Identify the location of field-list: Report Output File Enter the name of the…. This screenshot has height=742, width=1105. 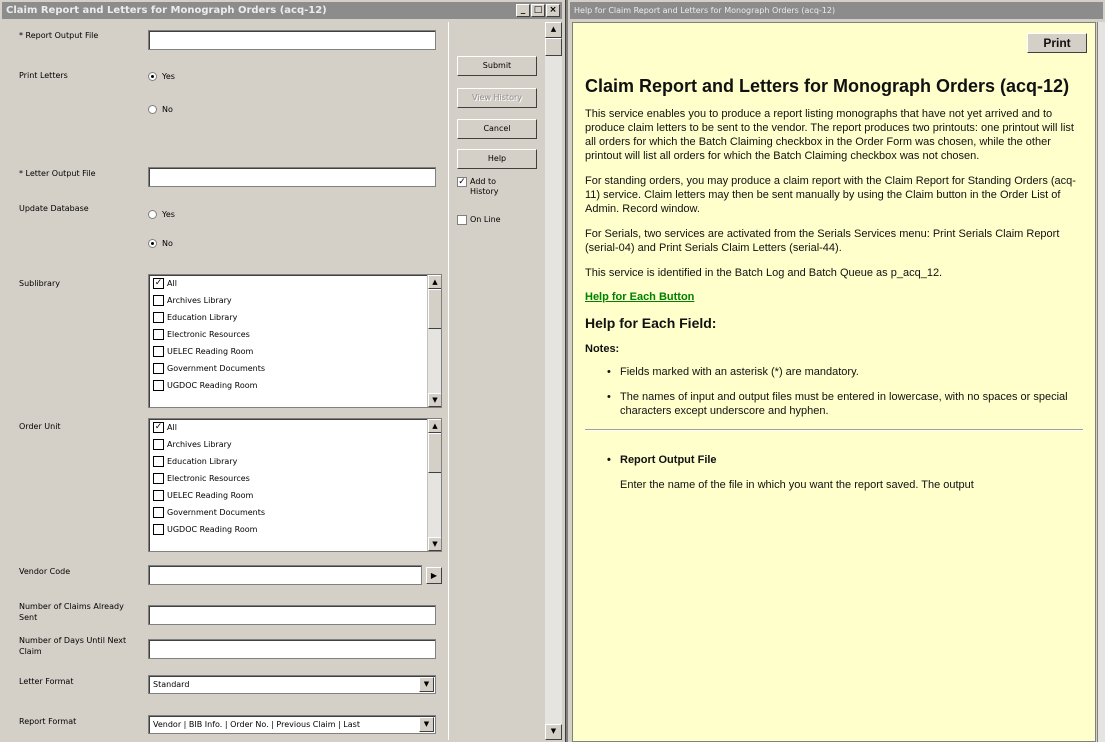
(835, 472).